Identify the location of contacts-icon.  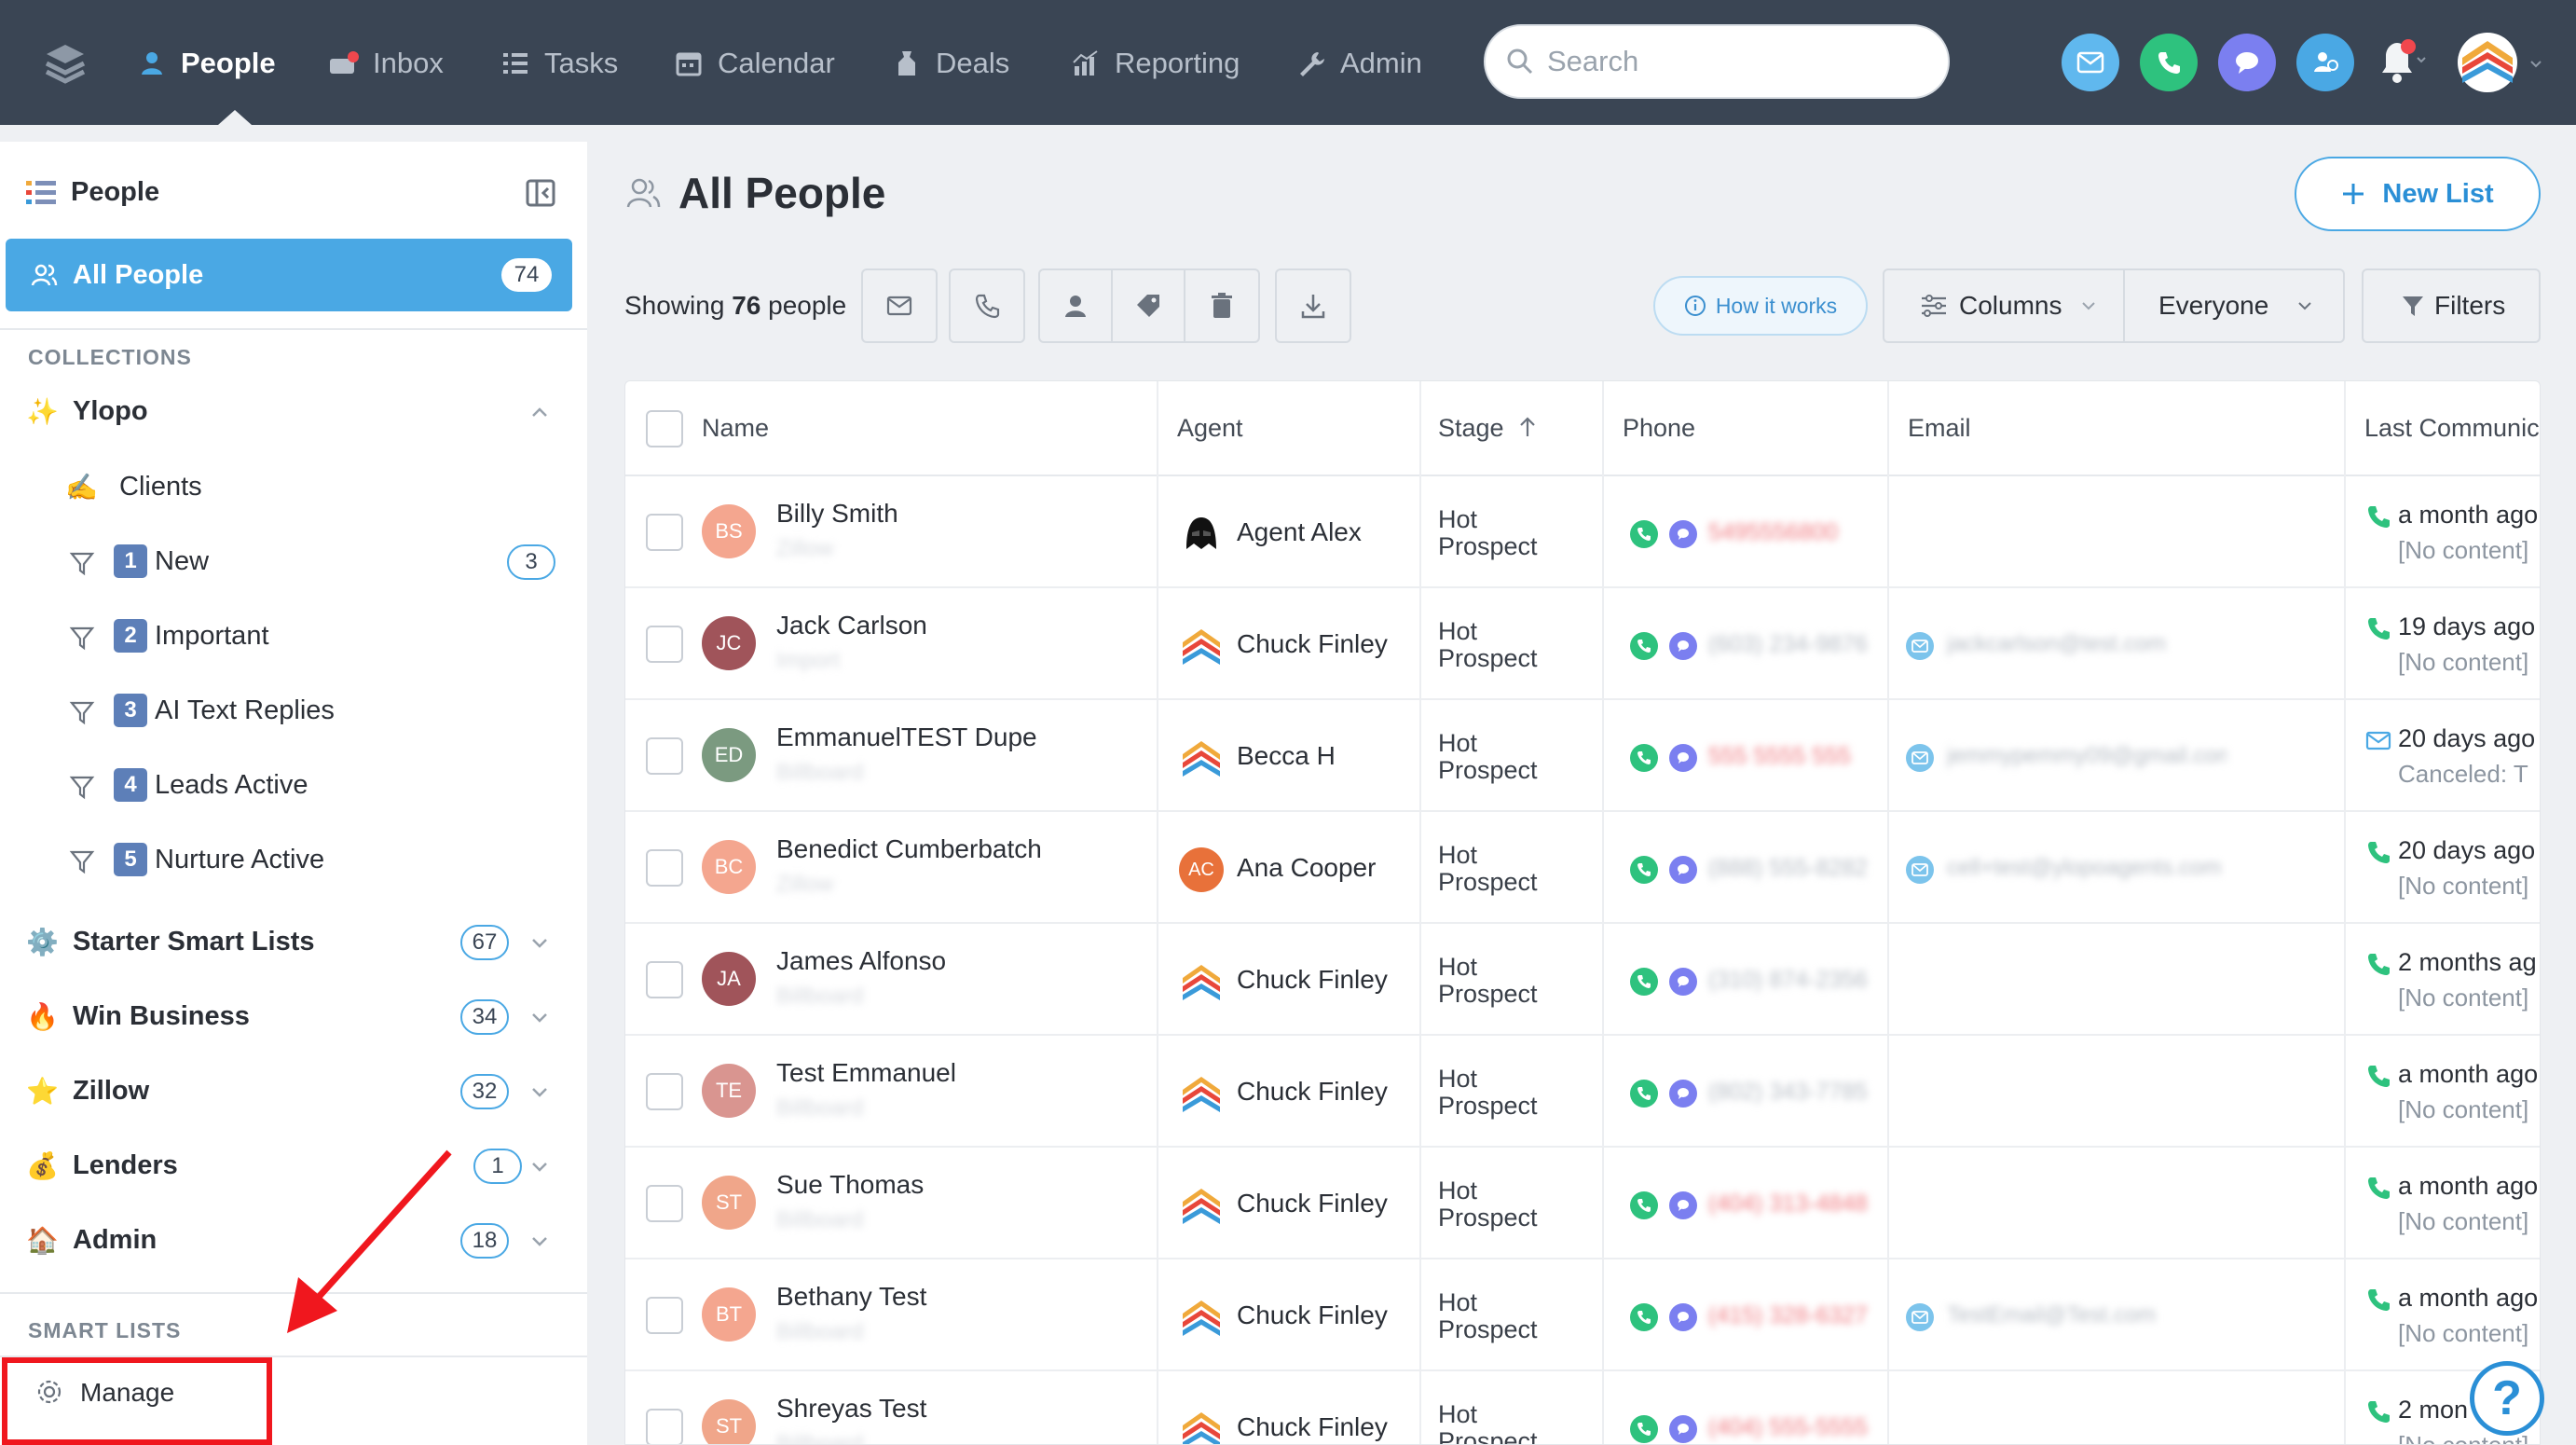
(2325, 62).